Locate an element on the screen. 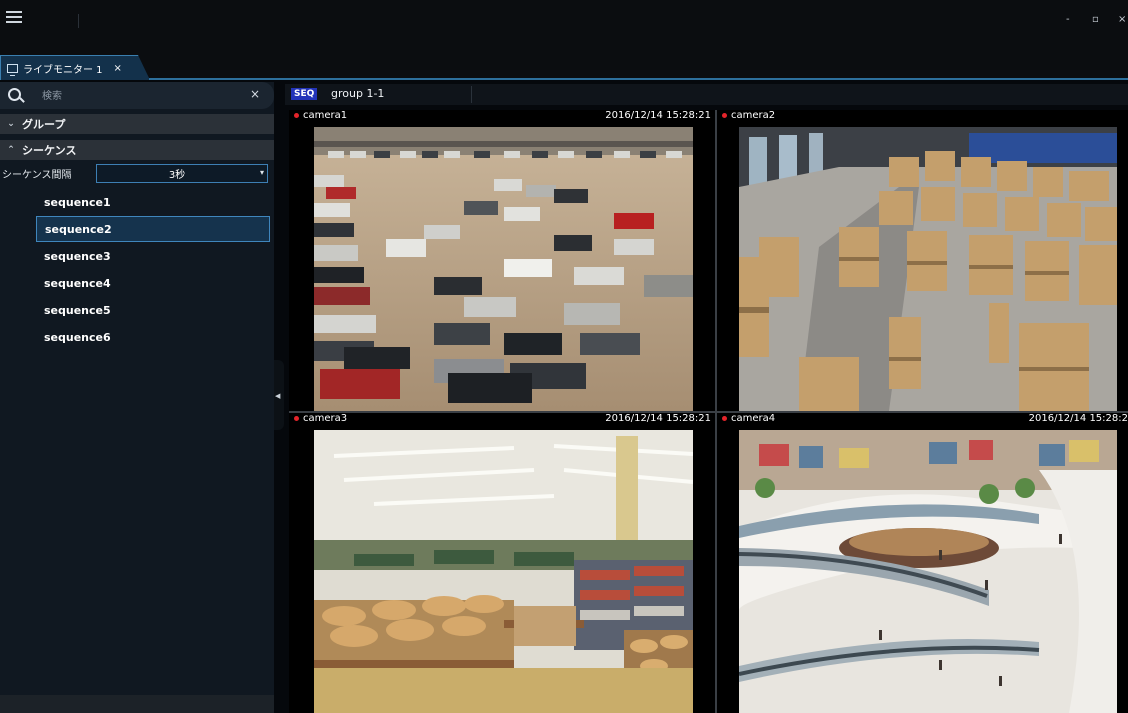  sequence-item-2: sequence2 is located at coordinates (153, 229).